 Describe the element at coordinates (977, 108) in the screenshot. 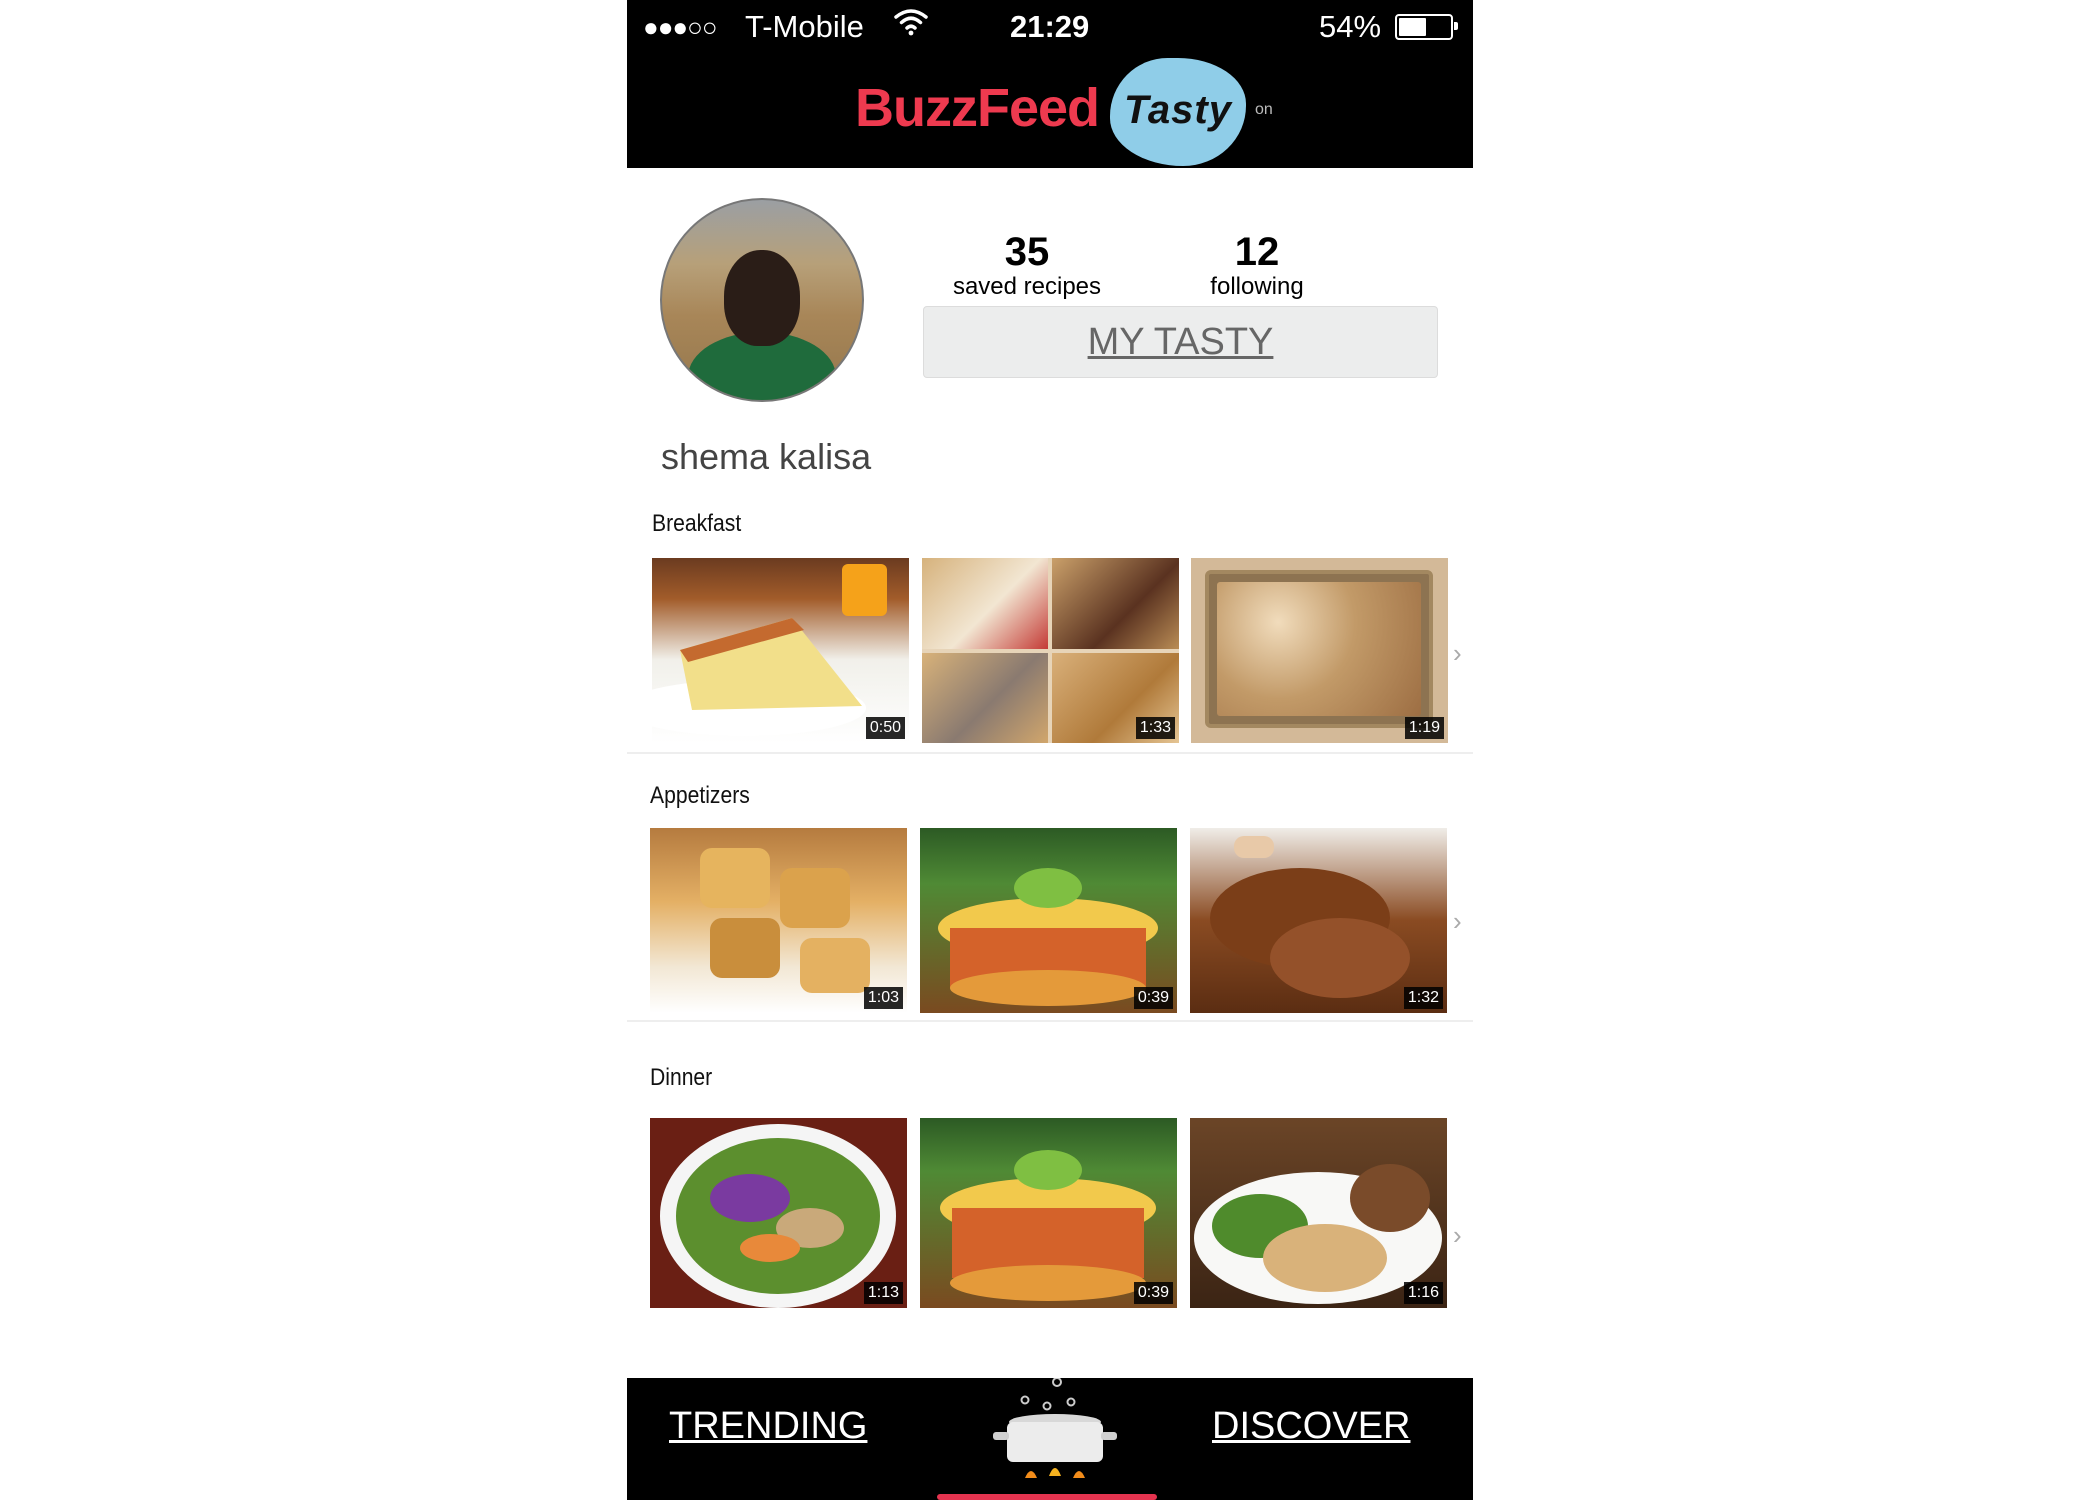

I see `buzzfeed-logo: BuzzFeed` at that location.